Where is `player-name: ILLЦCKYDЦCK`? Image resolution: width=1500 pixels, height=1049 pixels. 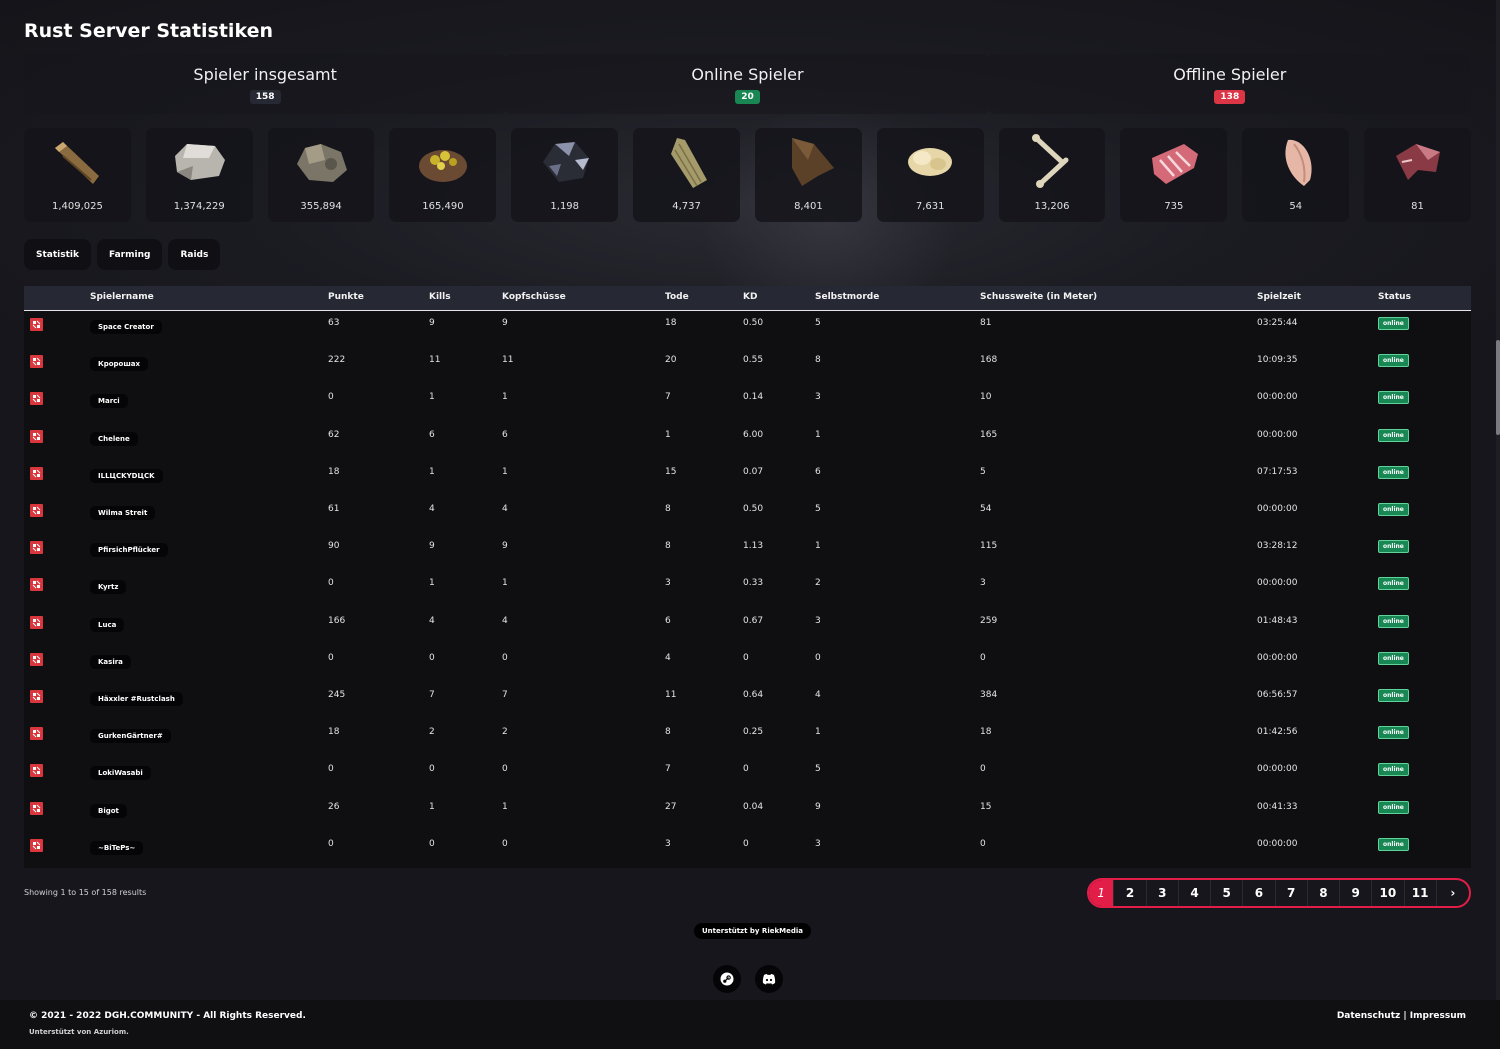 player-name: ILLЦCKYDЦCK is located at coordinates (126, 475).